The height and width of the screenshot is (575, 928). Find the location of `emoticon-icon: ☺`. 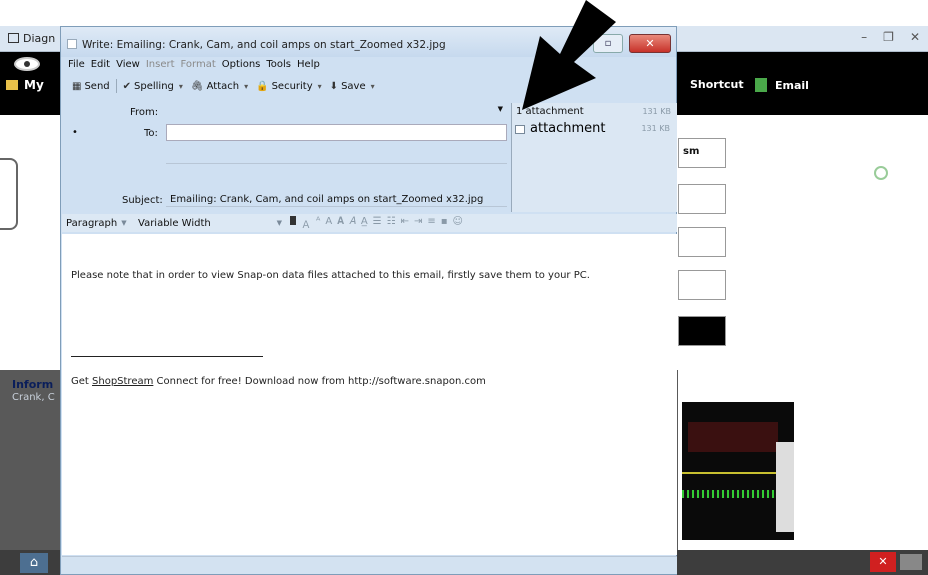

emoticon-icon: ☺ is located at coordinates (458, 223).